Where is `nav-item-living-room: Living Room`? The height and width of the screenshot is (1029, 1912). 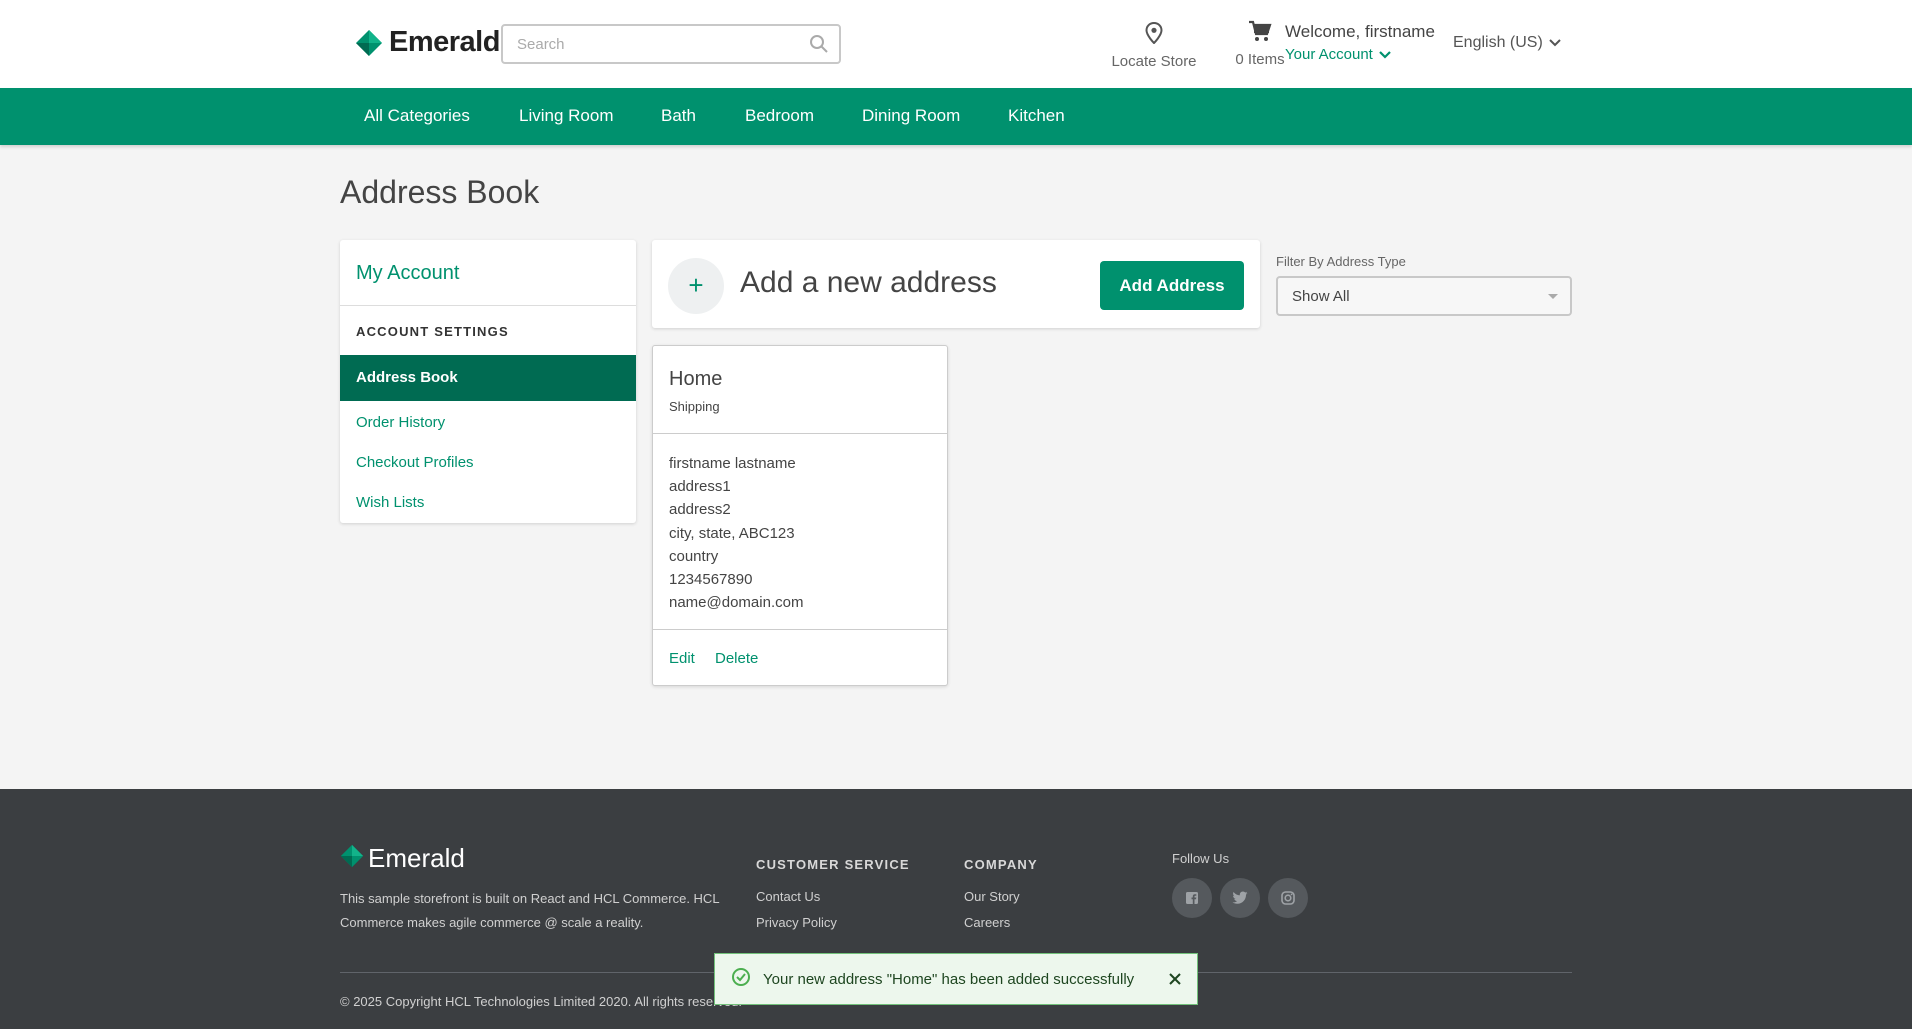
nav-item-living-room: Living Room is located at coordinates (566, 116).